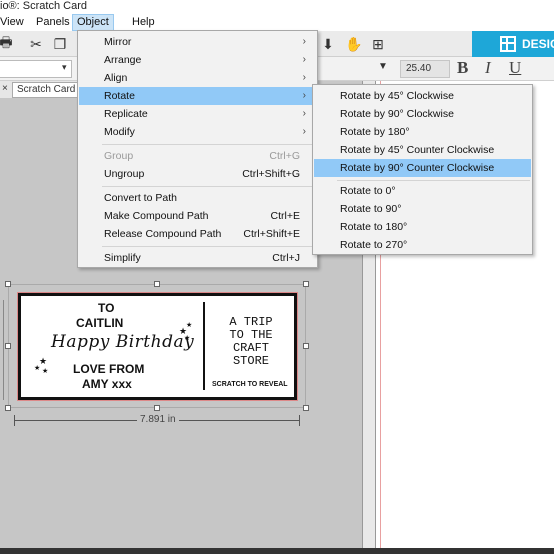  I want to click on zoom-box-icon: ⊞, so click(378, 44).